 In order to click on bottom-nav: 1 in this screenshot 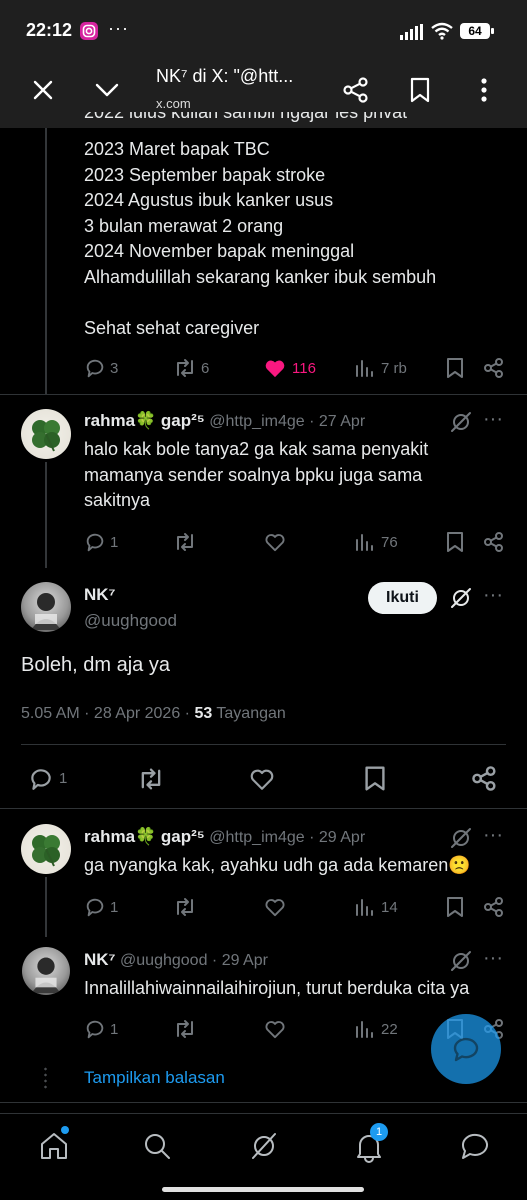, I will do `click(263, 1147)`.